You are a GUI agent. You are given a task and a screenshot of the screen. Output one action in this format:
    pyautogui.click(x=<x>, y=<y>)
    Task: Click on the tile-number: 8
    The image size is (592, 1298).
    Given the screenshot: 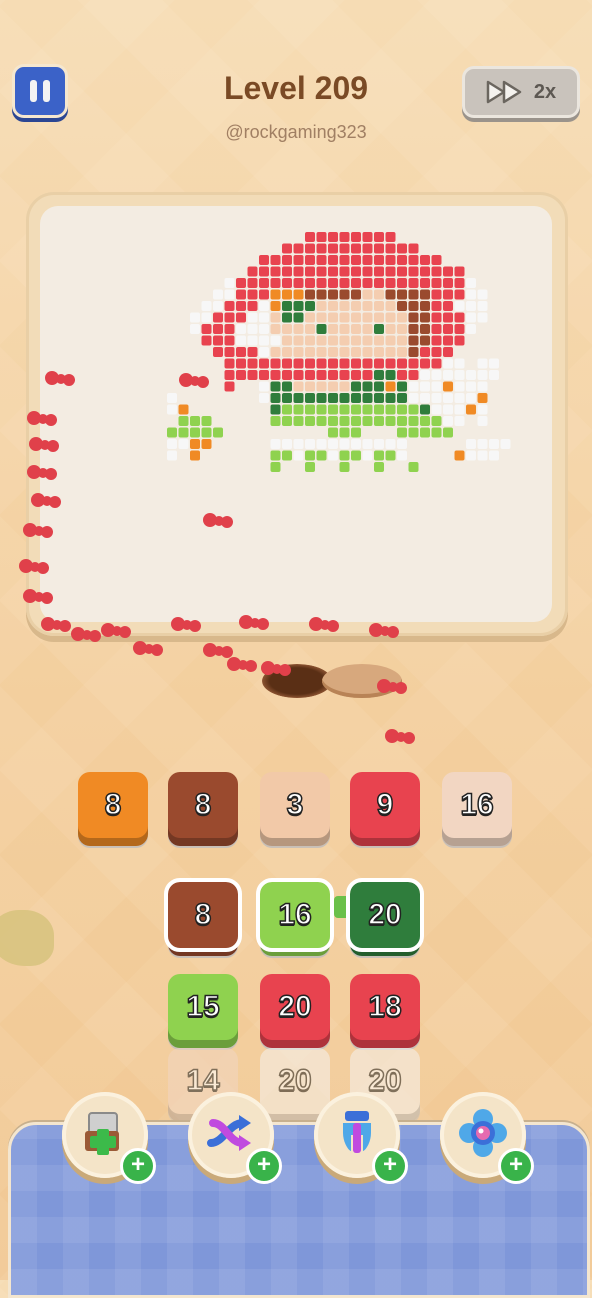 What is the action you would take?
    pyautogui.click(x=203, y=804)
    